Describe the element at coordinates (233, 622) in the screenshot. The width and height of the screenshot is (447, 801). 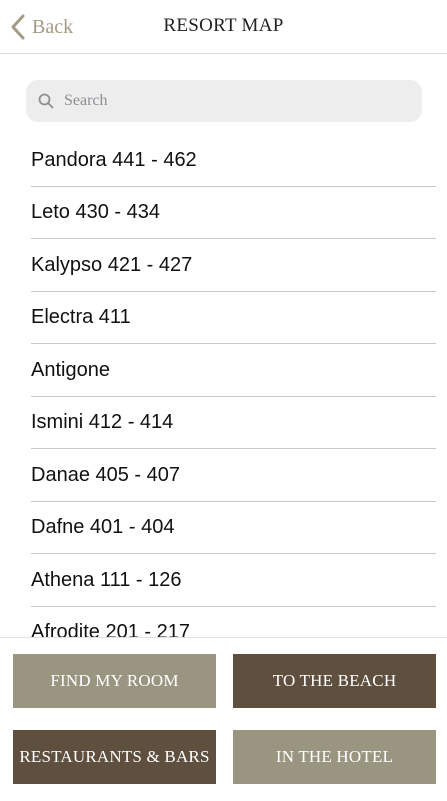
I see `list-item-afrodite: Afrodite 201 - 217` at that location.